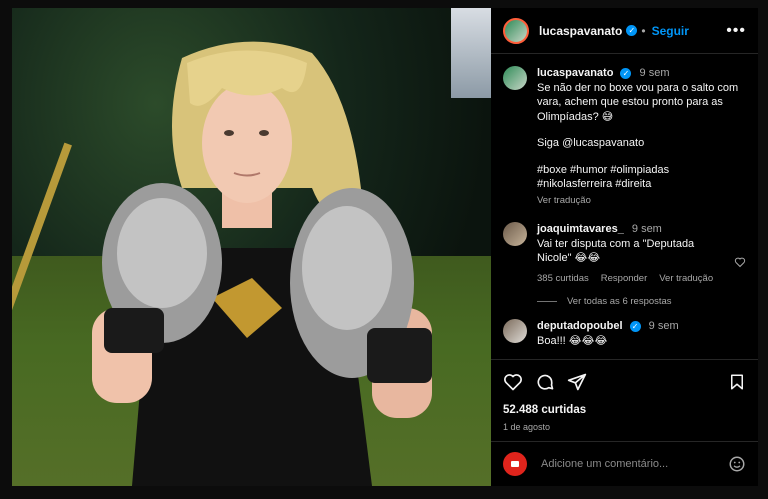 The width and height of the screenshot is (768, 499). What do you see at coordinates (686, 279) in the screenshot?
I see `comment-translate-link: Ver tradução` at bounding box center [686, 279].